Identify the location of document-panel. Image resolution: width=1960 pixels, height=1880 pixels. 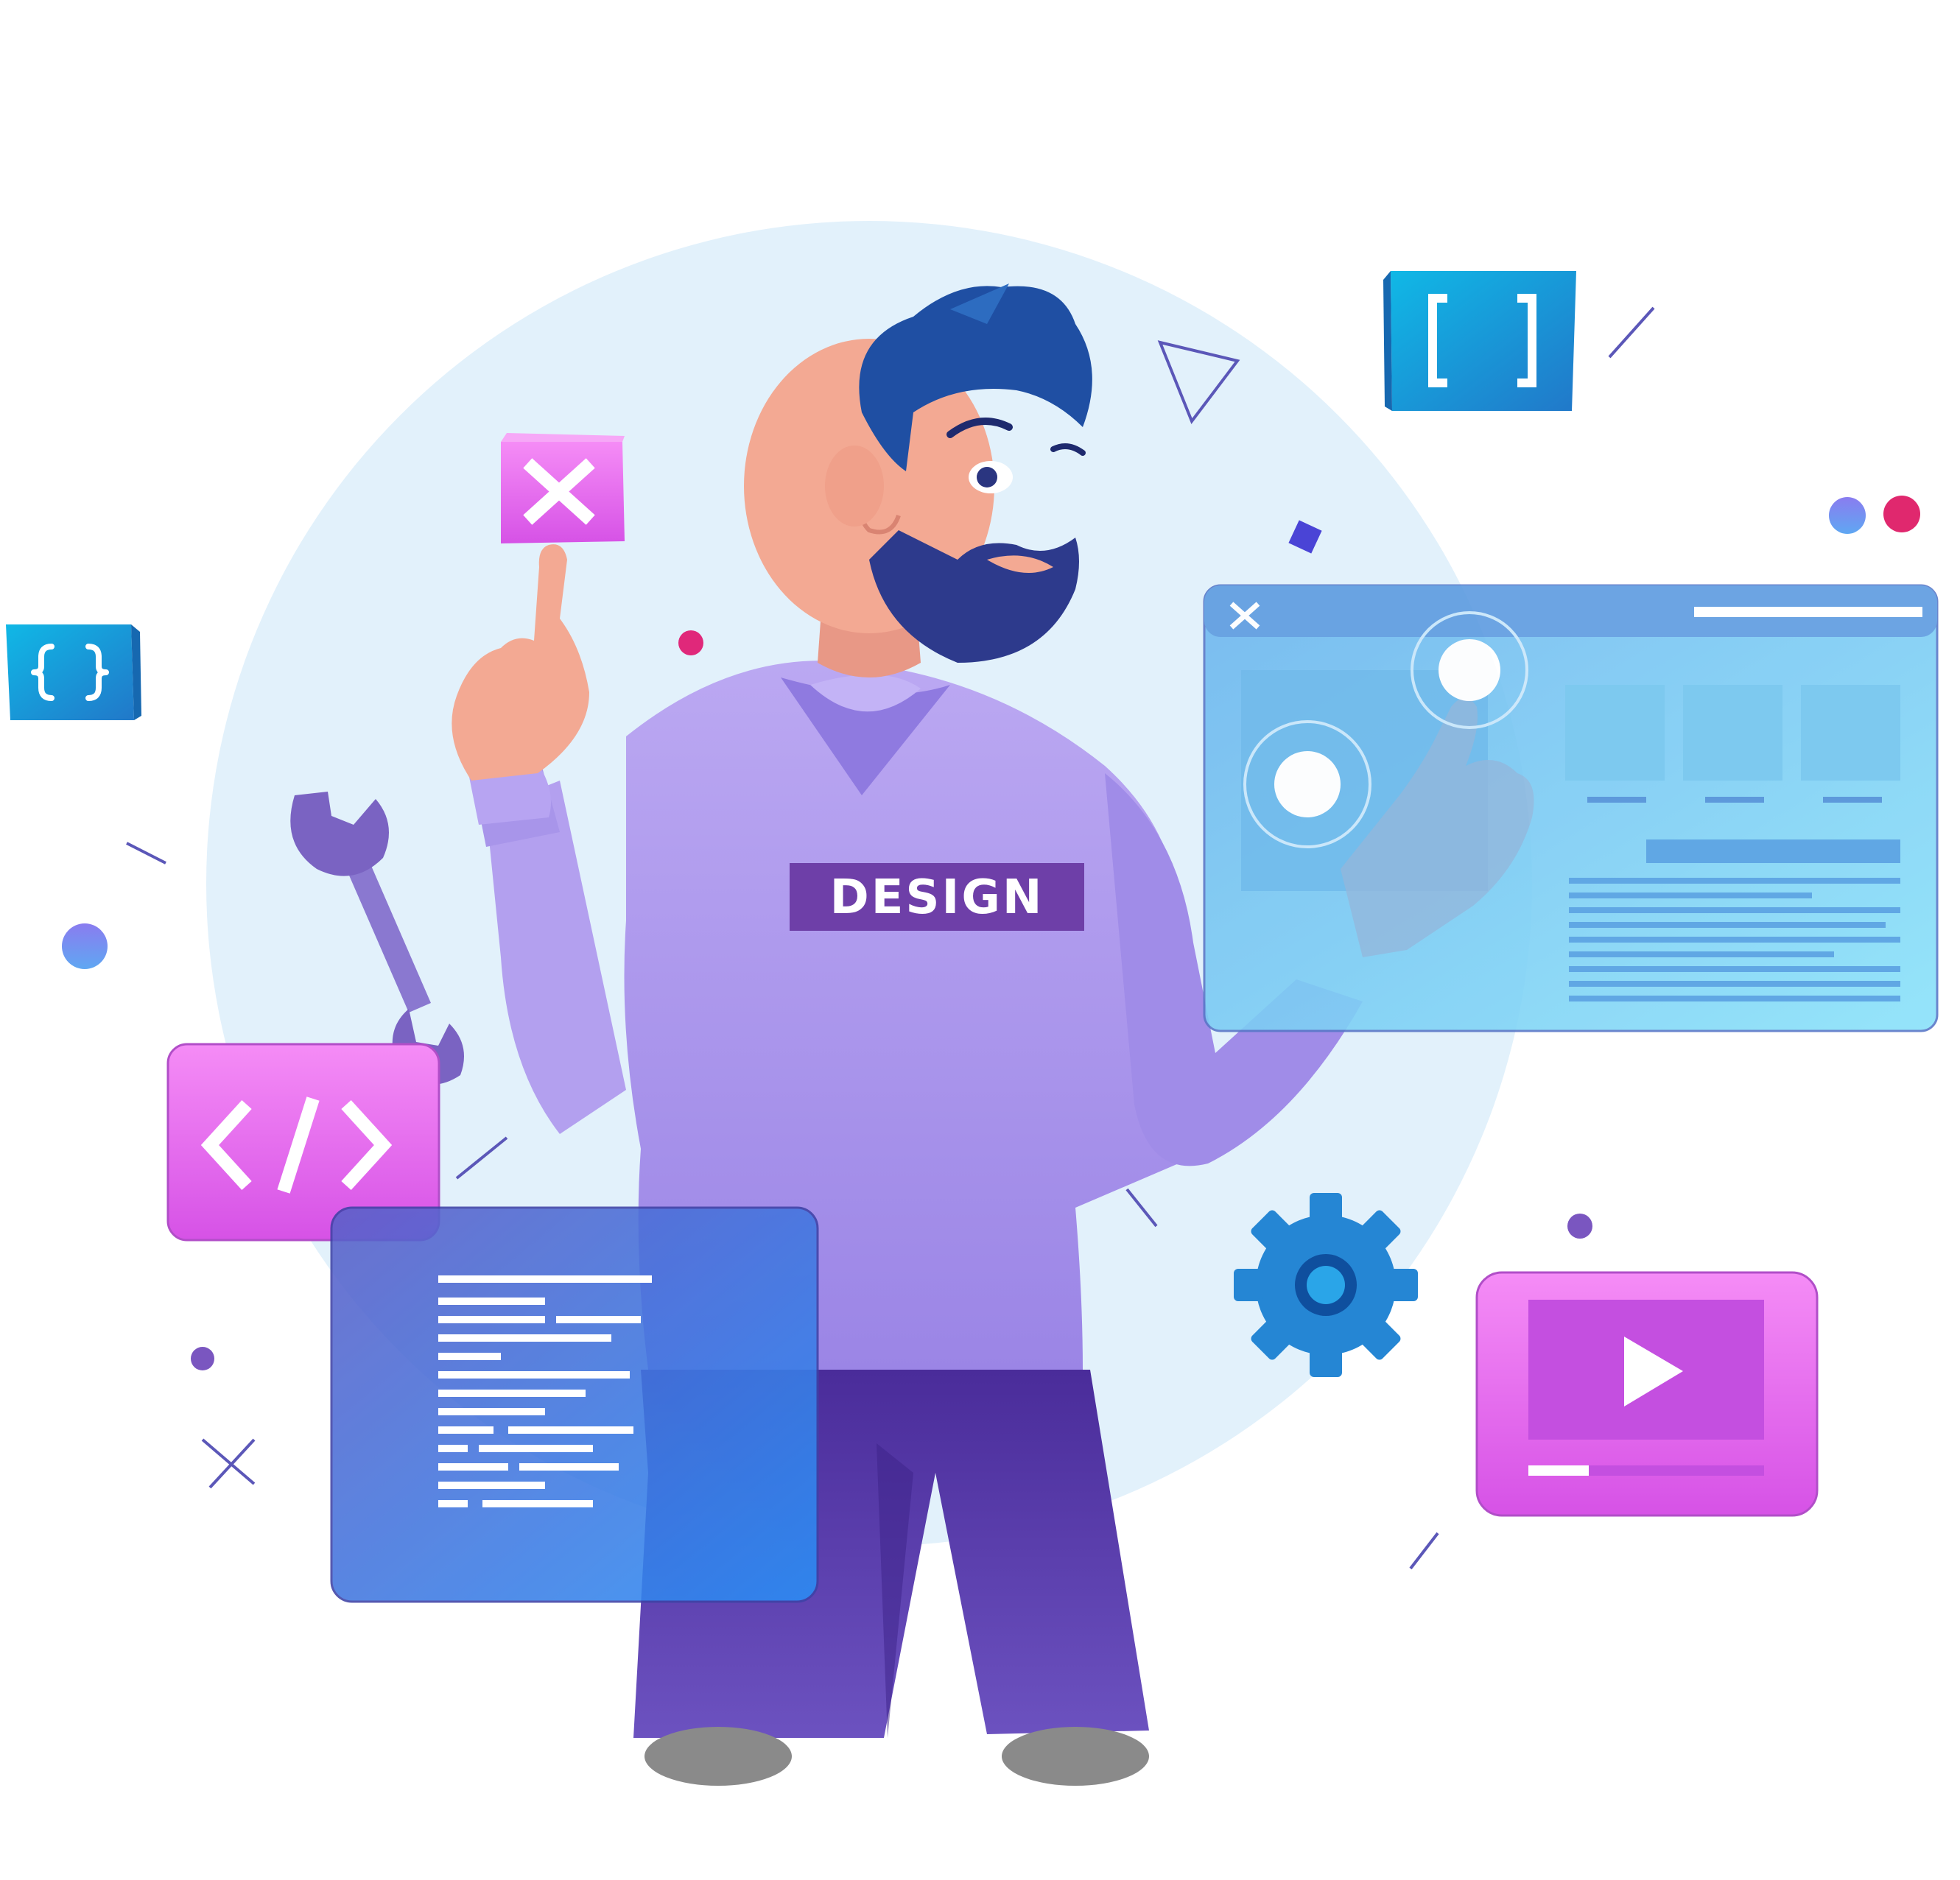
(574, 1404).